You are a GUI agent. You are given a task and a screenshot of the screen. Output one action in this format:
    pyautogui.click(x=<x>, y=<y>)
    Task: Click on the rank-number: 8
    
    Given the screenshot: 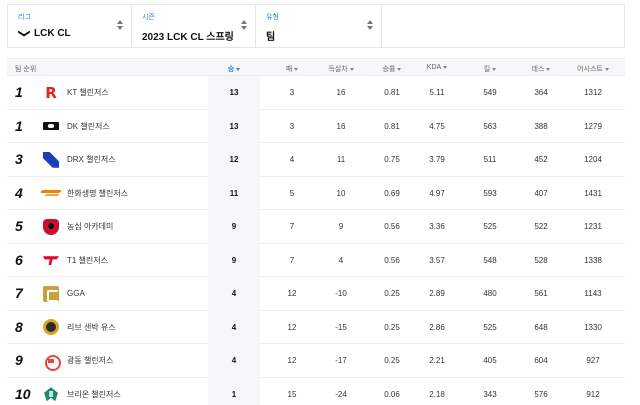 What is the action you would take?
    pyautogui.click(x=19, y=326)
    